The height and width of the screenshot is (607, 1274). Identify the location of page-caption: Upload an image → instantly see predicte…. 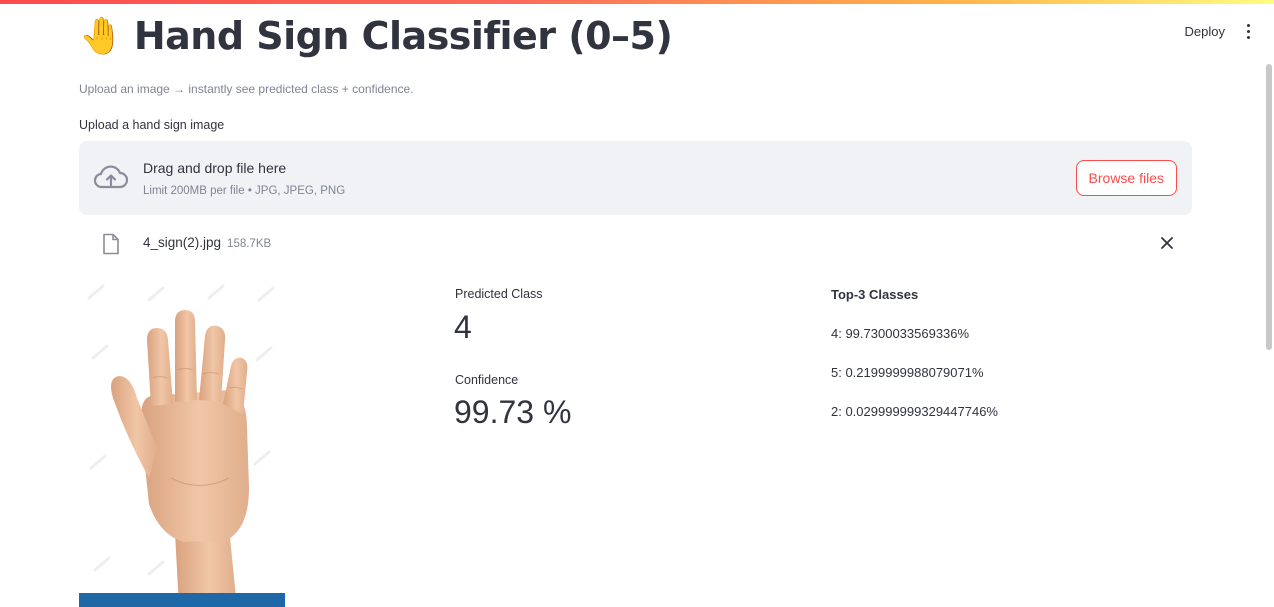
(246, 89).